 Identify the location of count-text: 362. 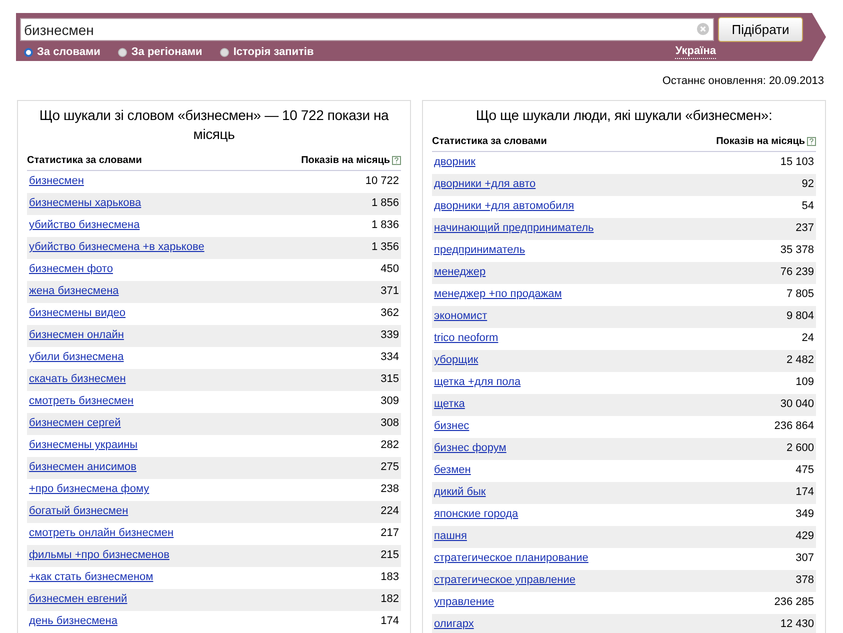
(389, 314).